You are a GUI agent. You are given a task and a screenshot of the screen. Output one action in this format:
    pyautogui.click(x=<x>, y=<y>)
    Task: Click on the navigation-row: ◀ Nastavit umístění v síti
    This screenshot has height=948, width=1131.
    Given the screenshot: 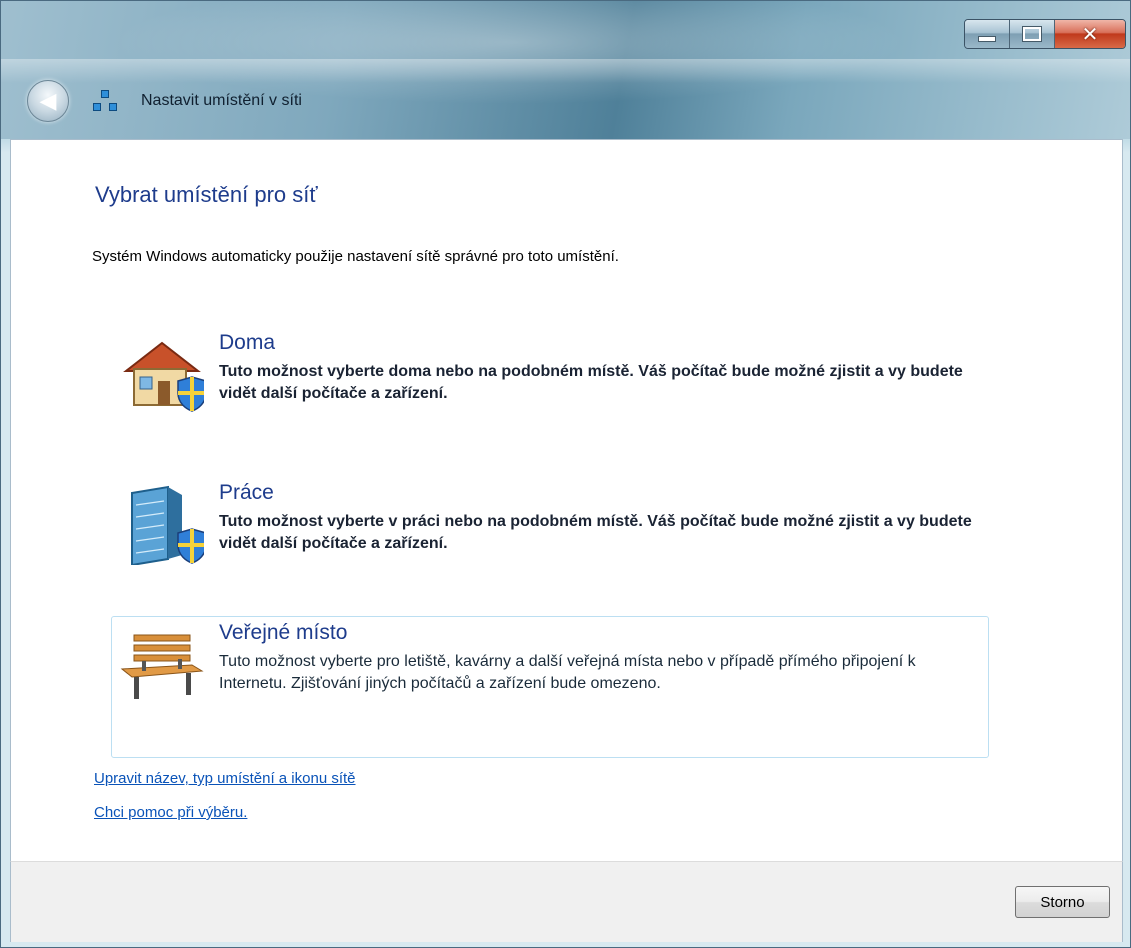 What is the action you would take?
    pyautogui.click(x=164, y=101)
    